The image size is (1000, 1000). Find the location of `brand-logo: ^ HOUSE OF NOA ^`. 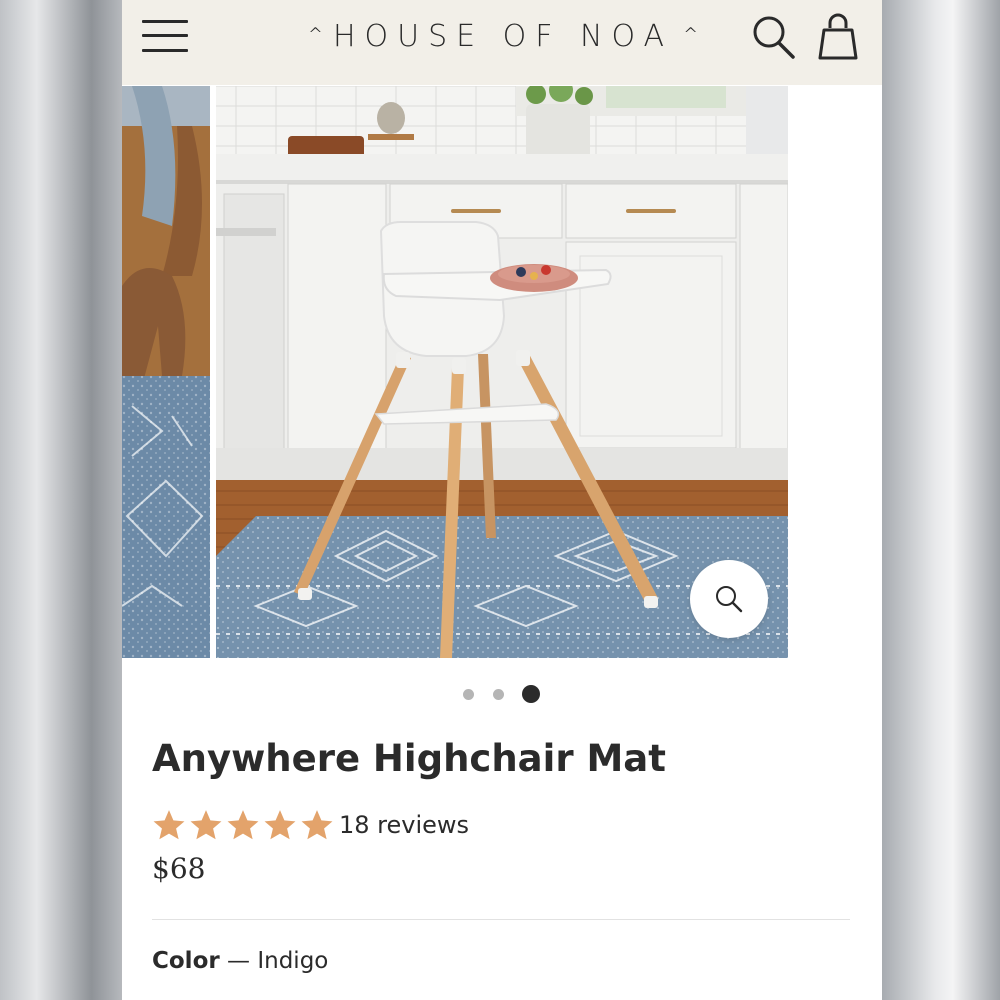

brand-logo: ^ HOUSE OF NOA ^ is located at coordinates (503, 36).